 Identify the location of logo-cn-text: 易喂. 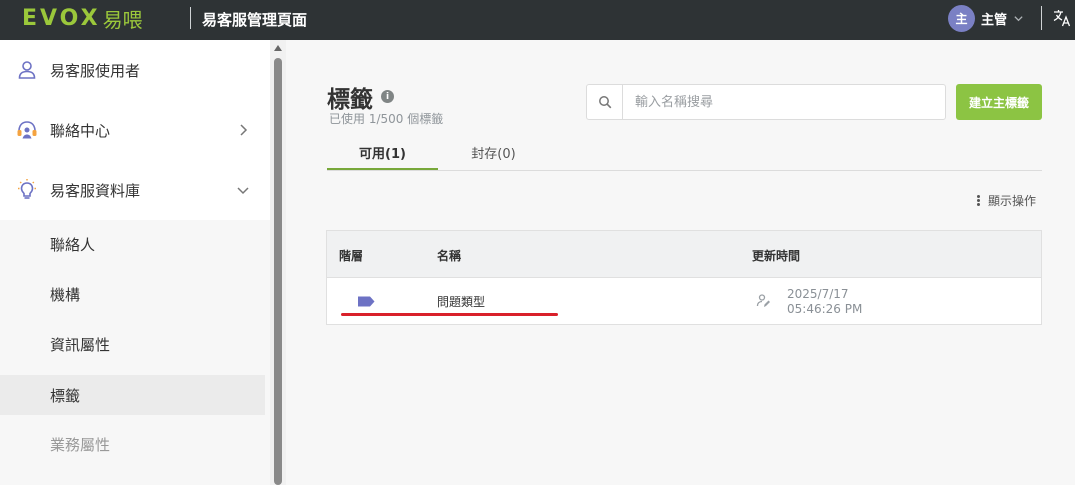
(122, 19).